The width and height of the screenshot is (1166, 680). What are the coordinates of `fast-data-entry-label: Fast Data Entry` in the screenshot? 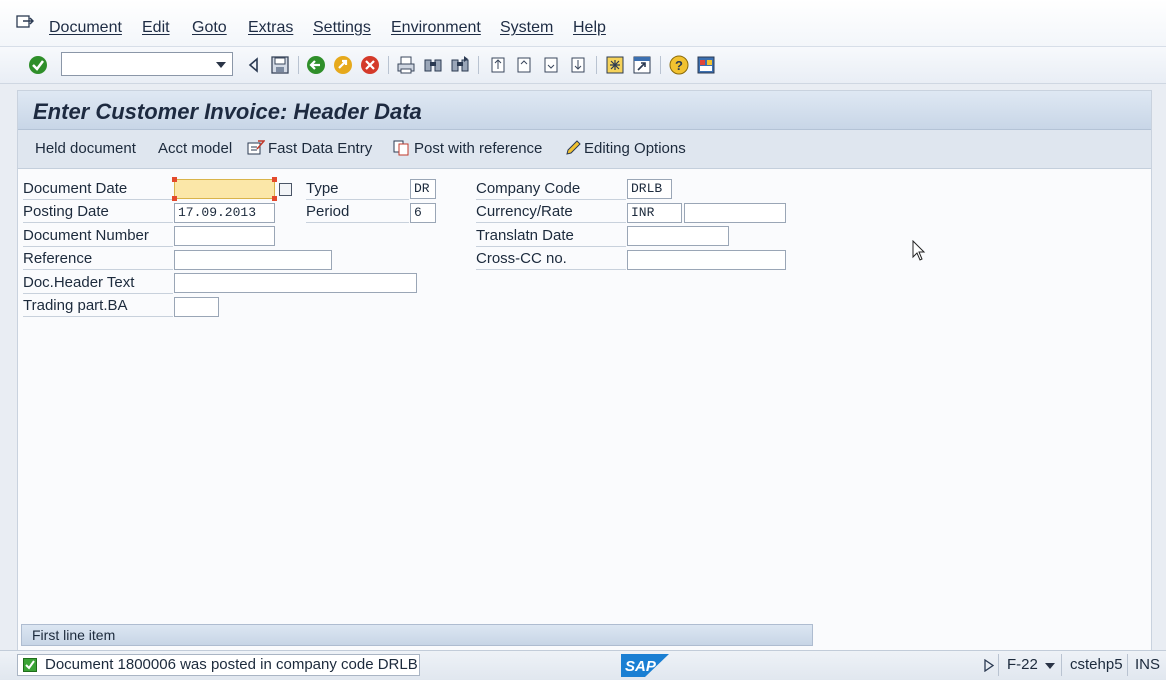 It's located at (320, 148).